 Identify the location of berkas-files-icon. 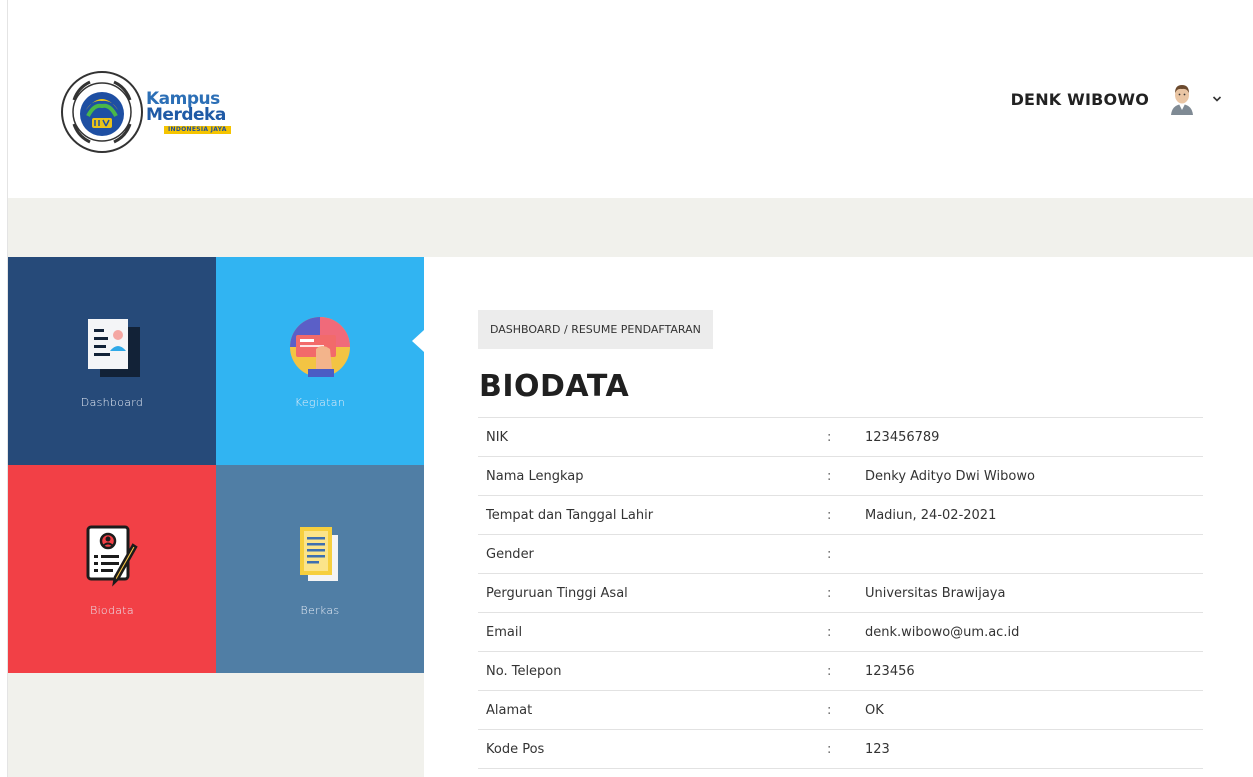
(319, 554).